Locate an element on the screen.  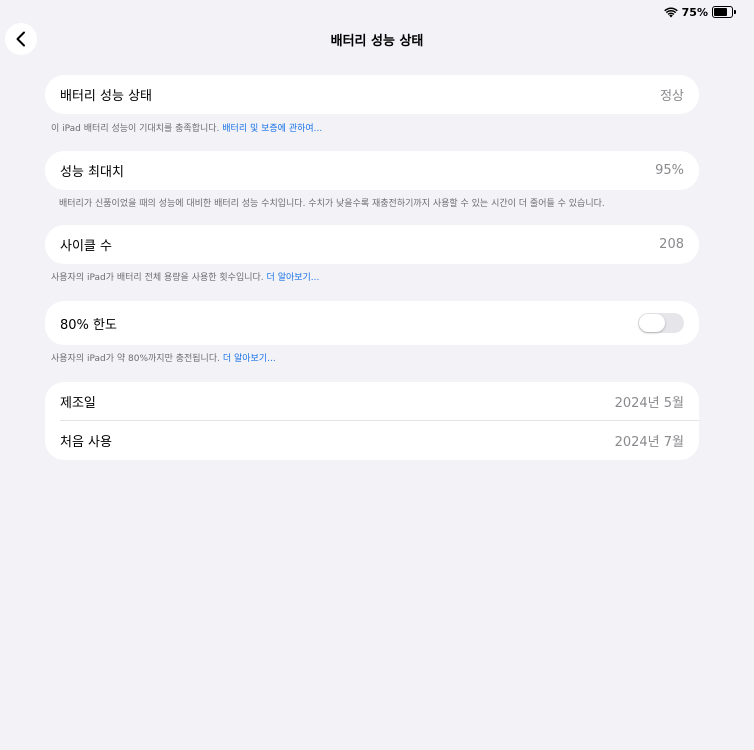
manufacture-label: 제조일 is located at coordinates (78, 403).